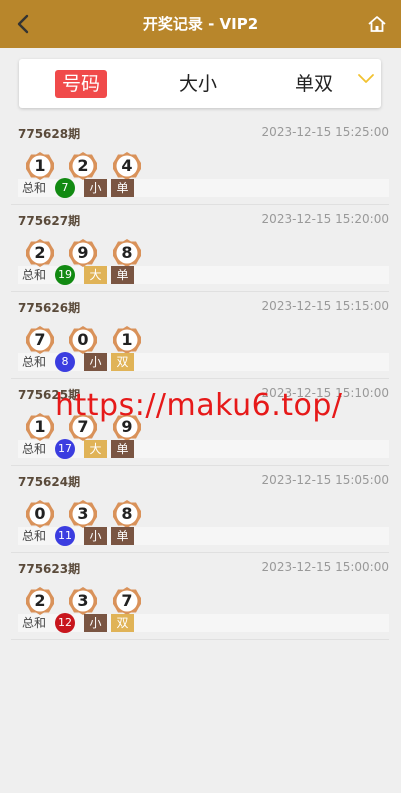 This screenshot has height=793, width=401. I want to click on ball-number: 4, so click(127, 165).